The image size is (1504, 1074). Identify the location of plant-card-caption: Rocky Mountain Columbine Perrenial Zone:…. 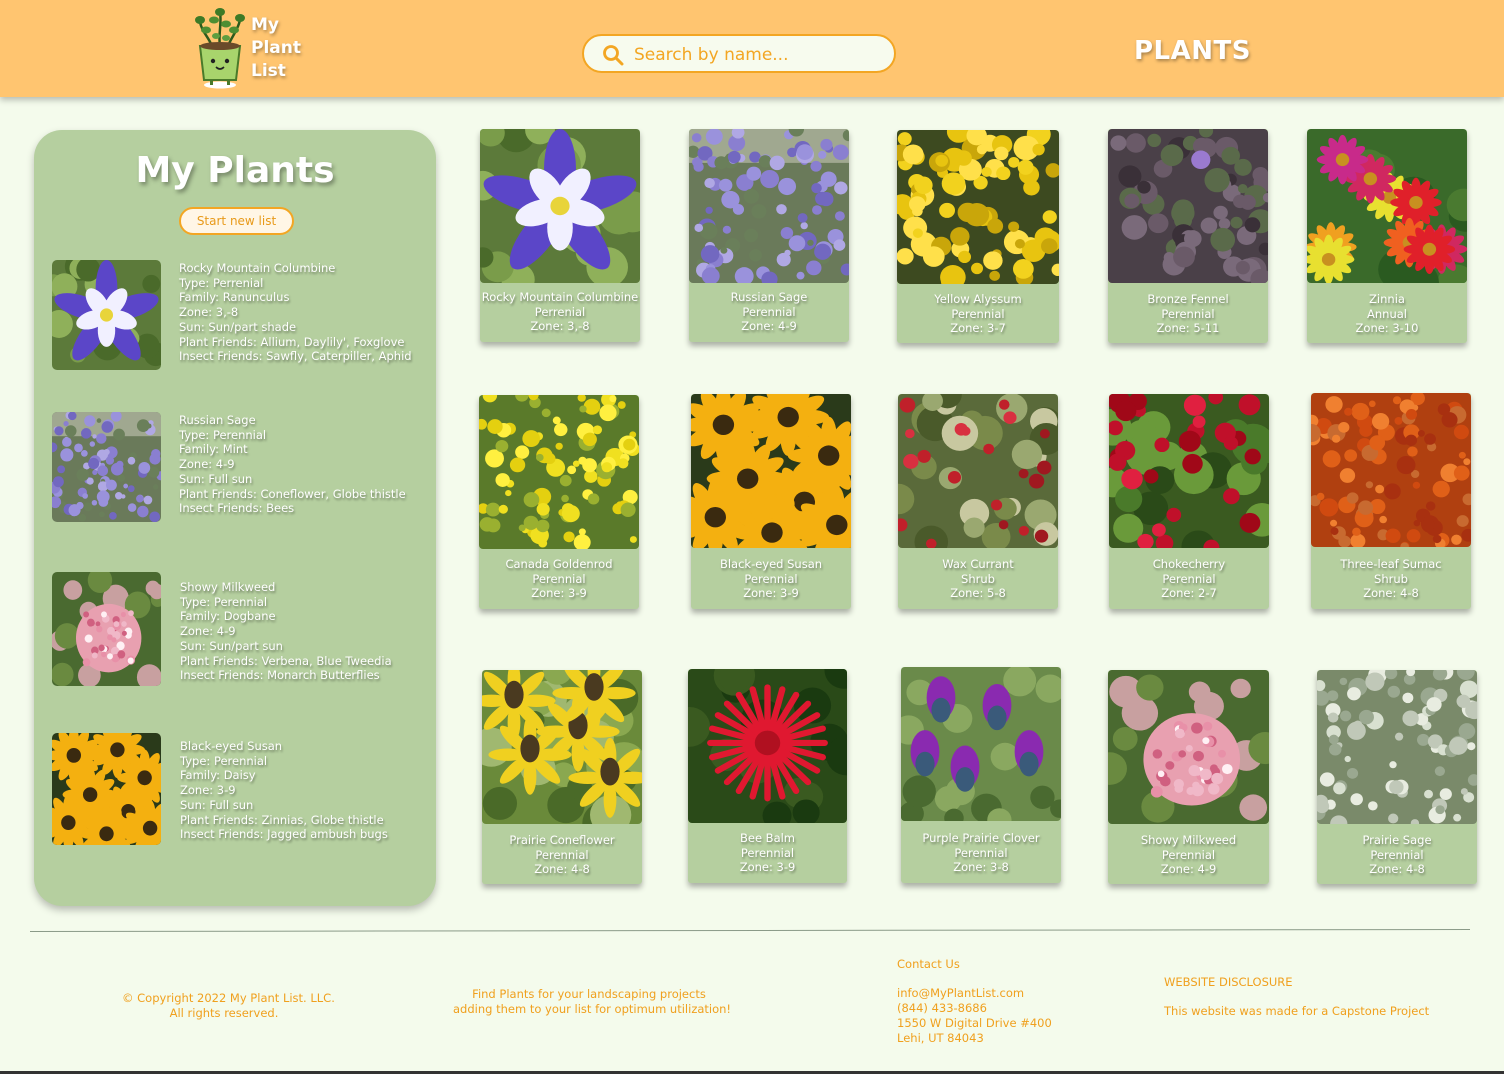
(560, 312).